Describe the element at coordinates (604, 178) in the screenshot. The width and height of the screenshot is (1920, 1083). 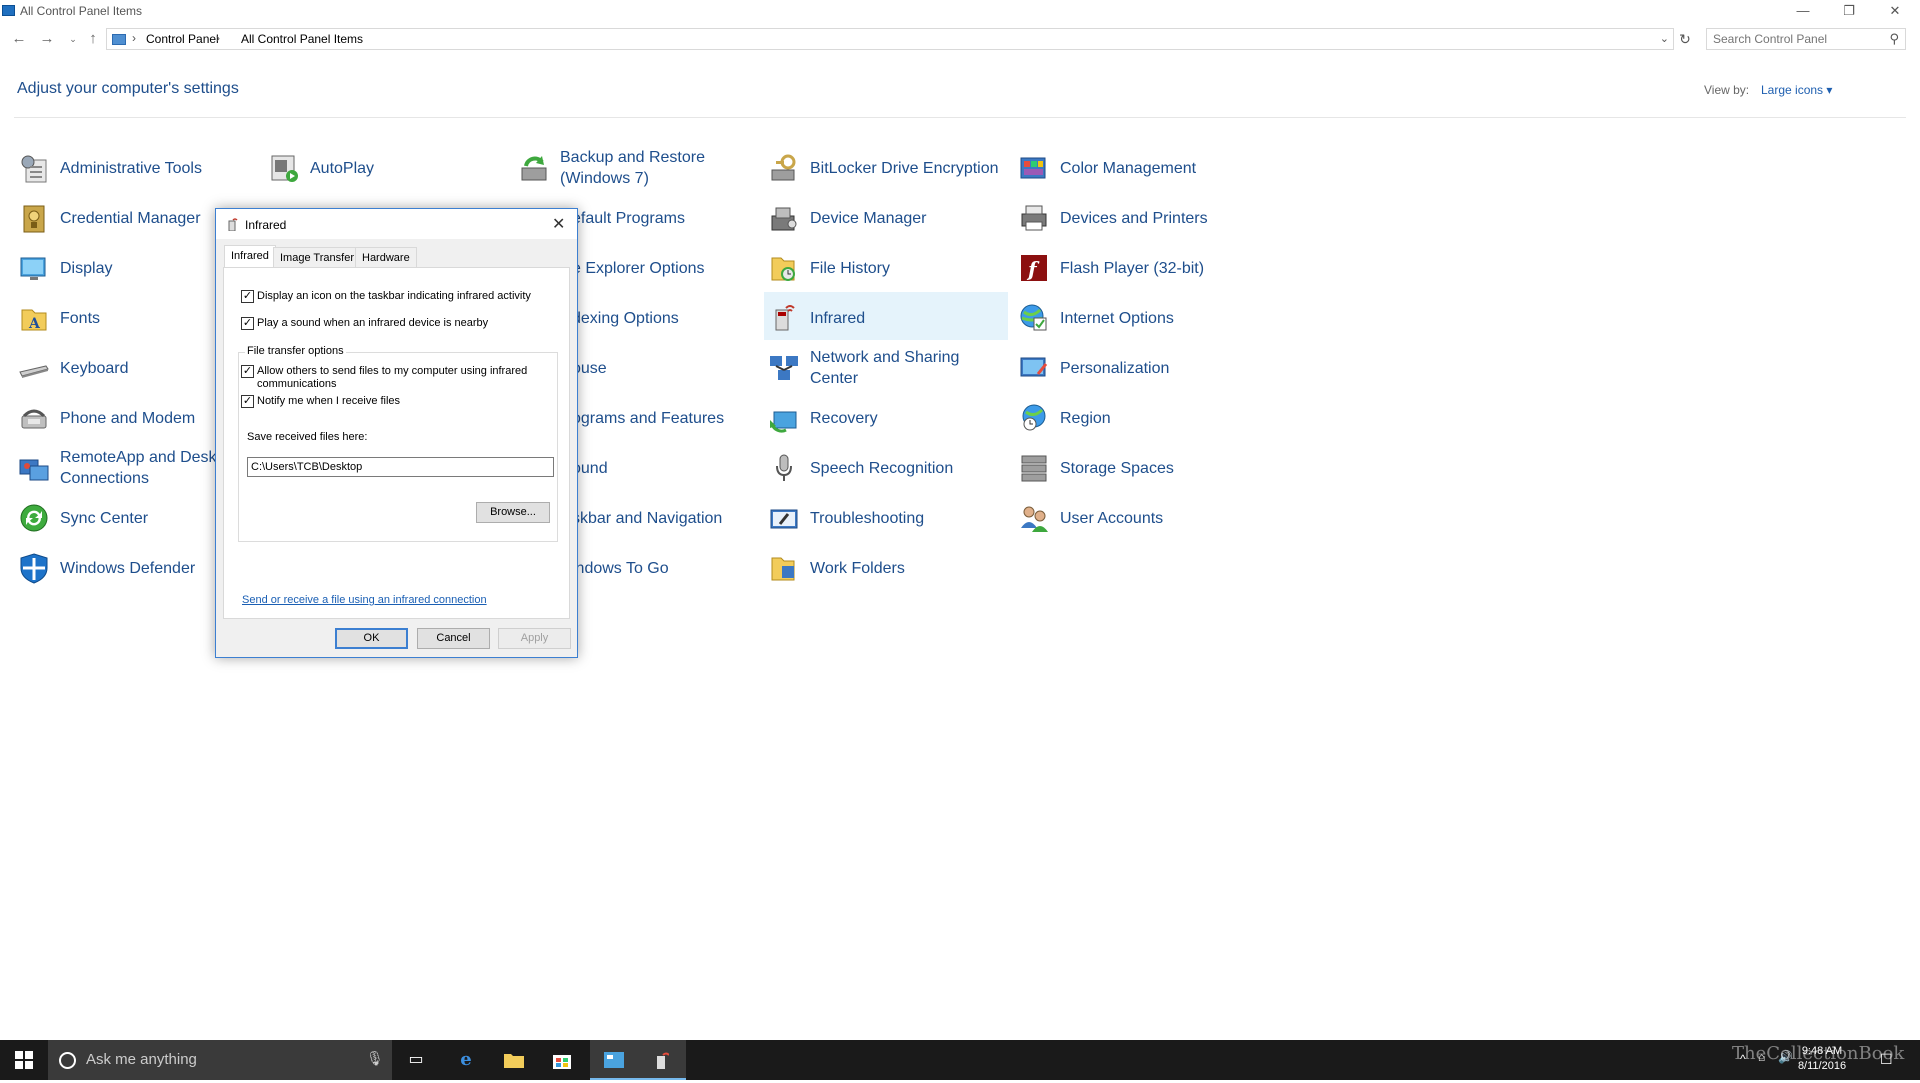
I see `item-label-line2: (Windows 7)` at that location.